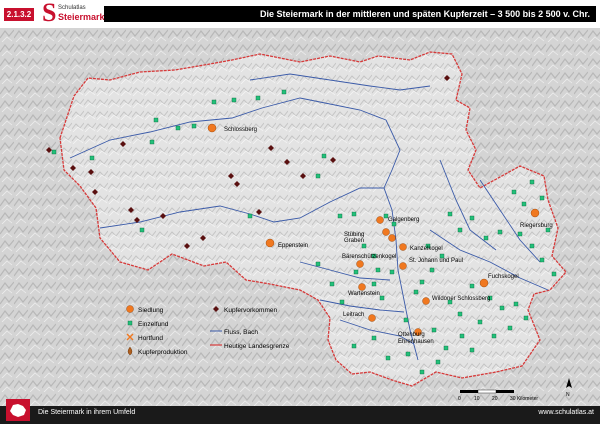 Image resolution: width=600 pixels, height=424 pixels. I want to click on legend-single-find-label: Einzelfund, so click(153, 324).